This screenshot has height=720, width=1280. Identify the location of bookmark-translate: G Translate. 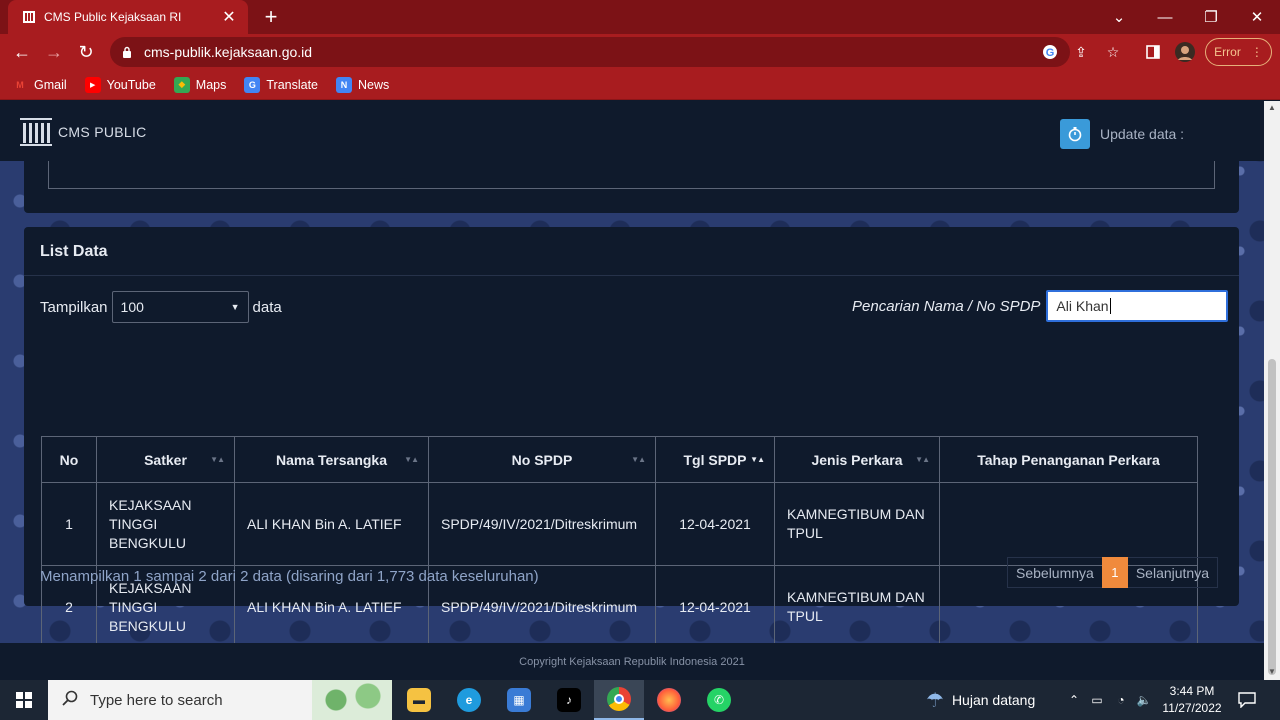
(281, 84).